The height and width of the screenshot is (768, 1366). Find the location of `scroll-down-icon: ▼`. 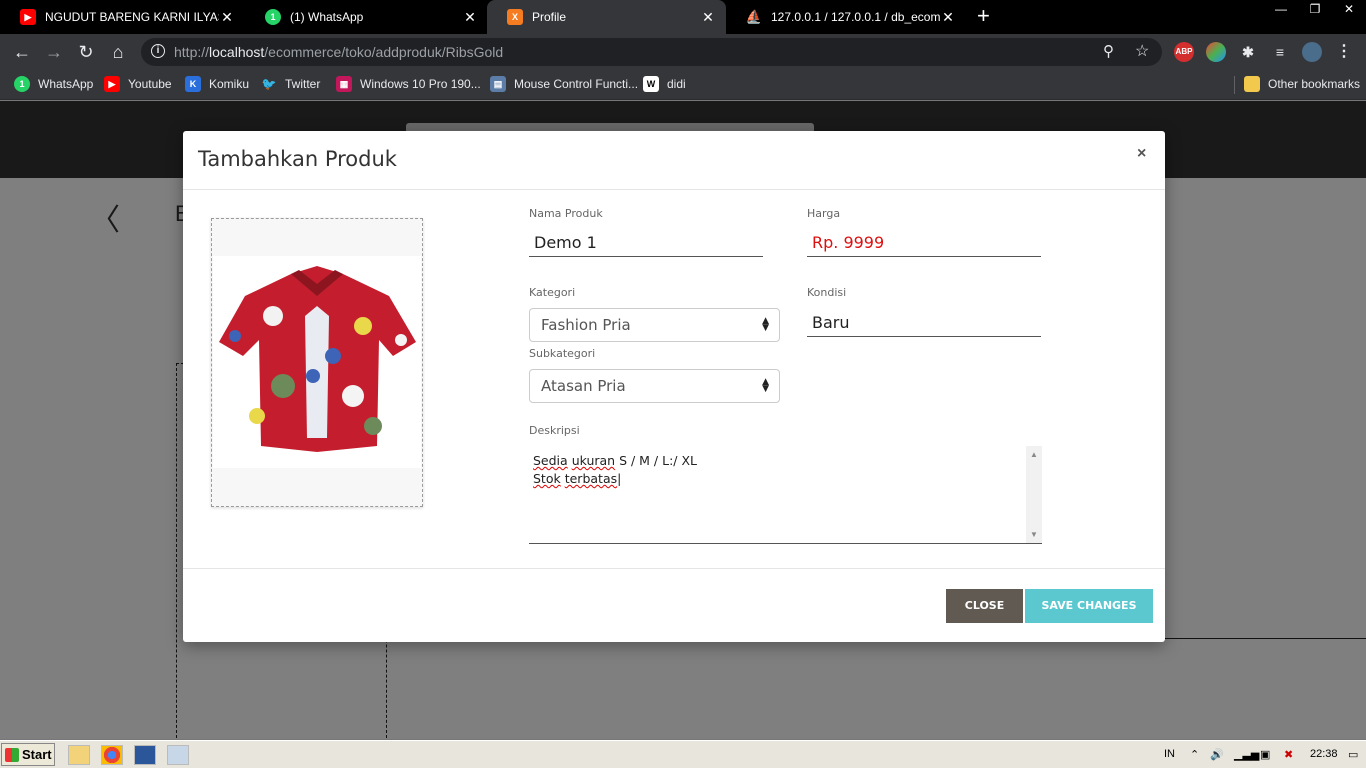

scroll-down-icon: ▼ is located at coordinates (1034, 534).